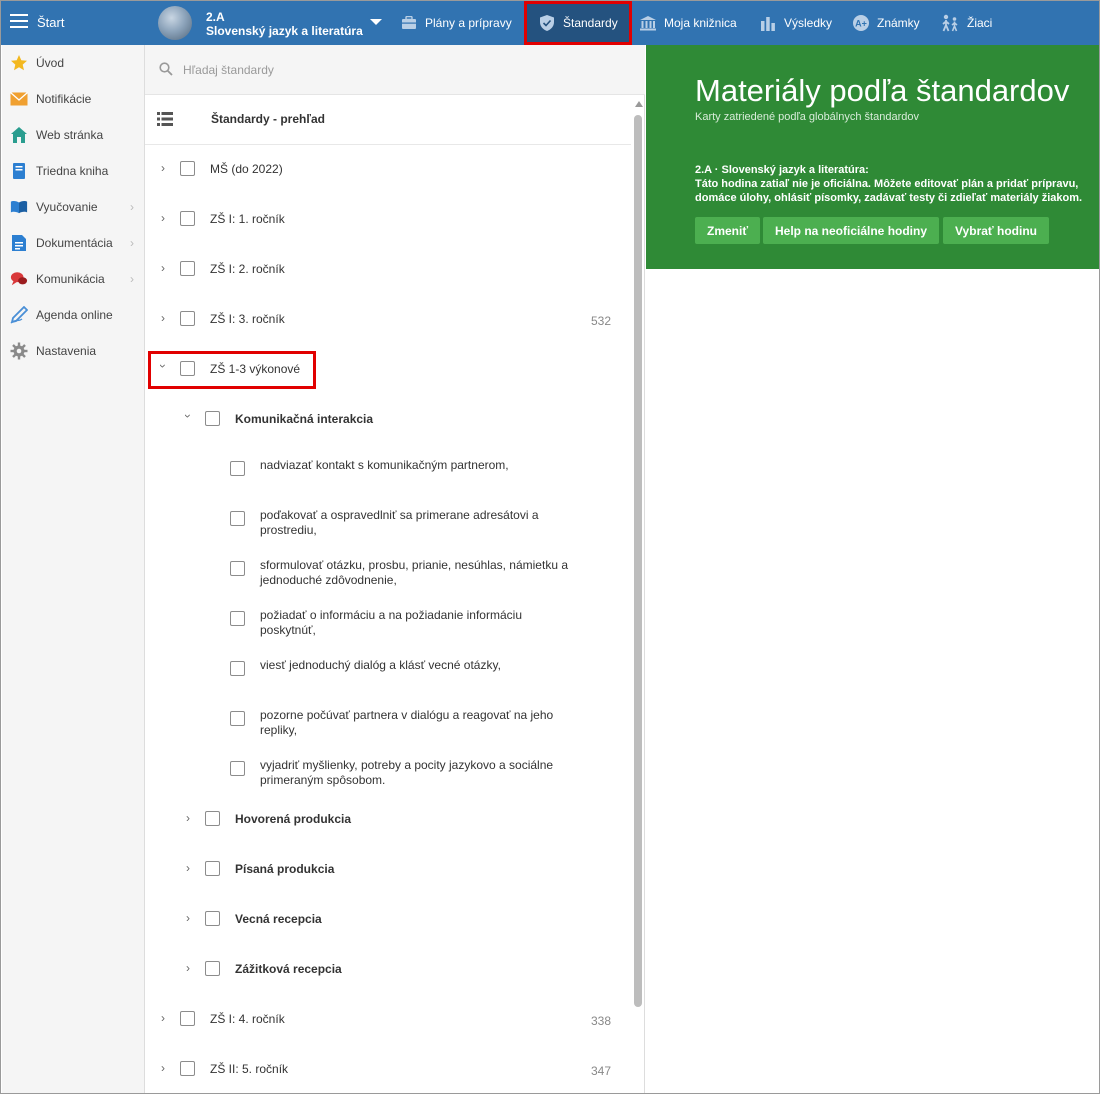 Image resolution: width=1100 pixels, height=1094 pixels. I want to click on nav-library: Moja knižnica, so click(688, 23).